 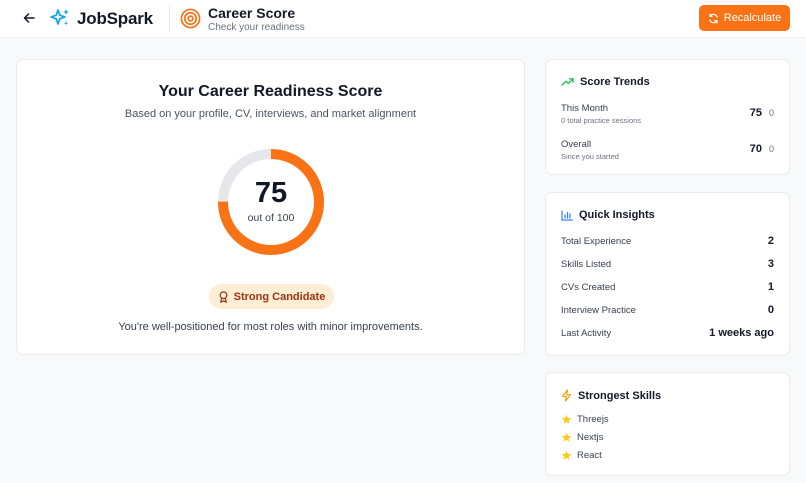 What do you see at coordinates (770, 287) in the screenshot?
I see `insight-cvs-created-value: 1` at bounding box center [770, 287].